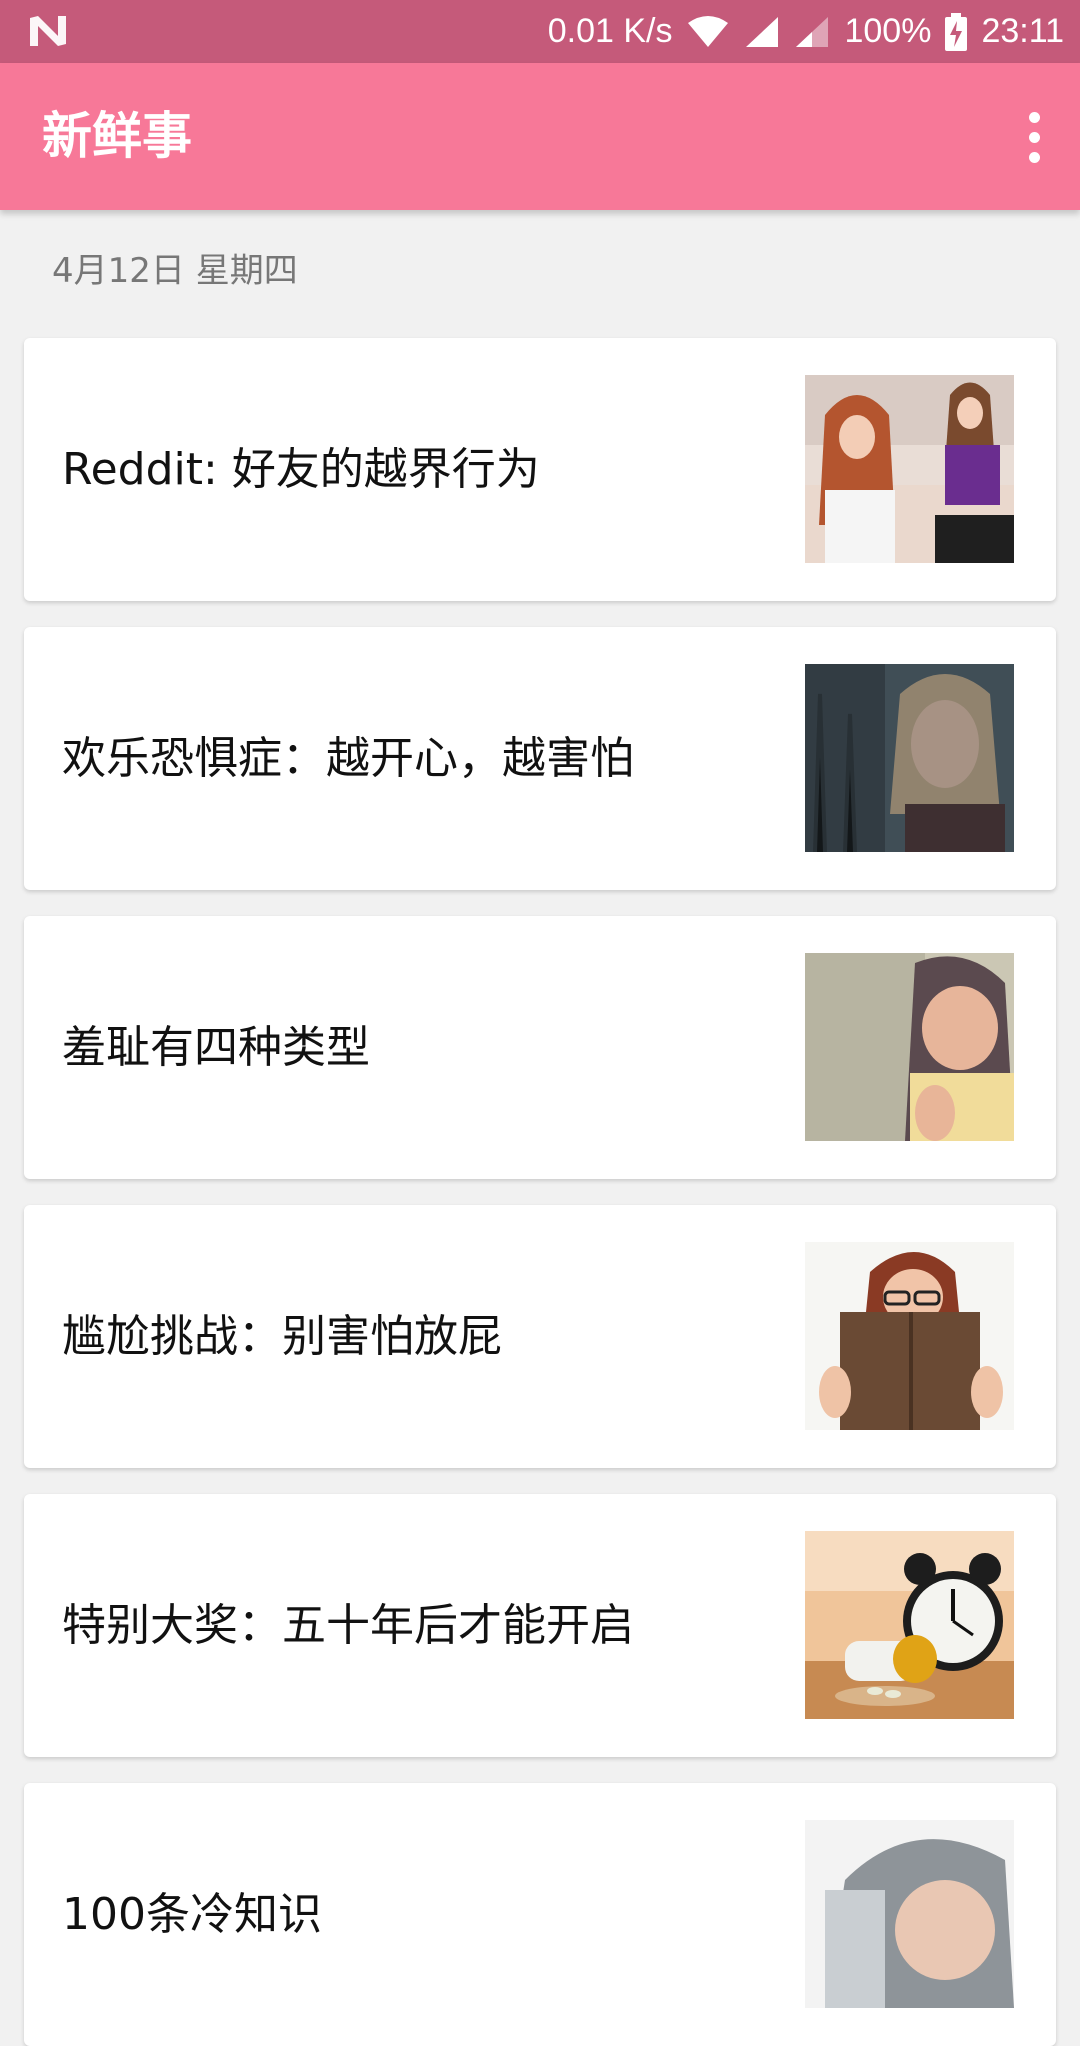 Image resolution: width=1080 pixels, height=2046 pixels. I want to click on card-title: 100条冷知识, so click(192, 1914).